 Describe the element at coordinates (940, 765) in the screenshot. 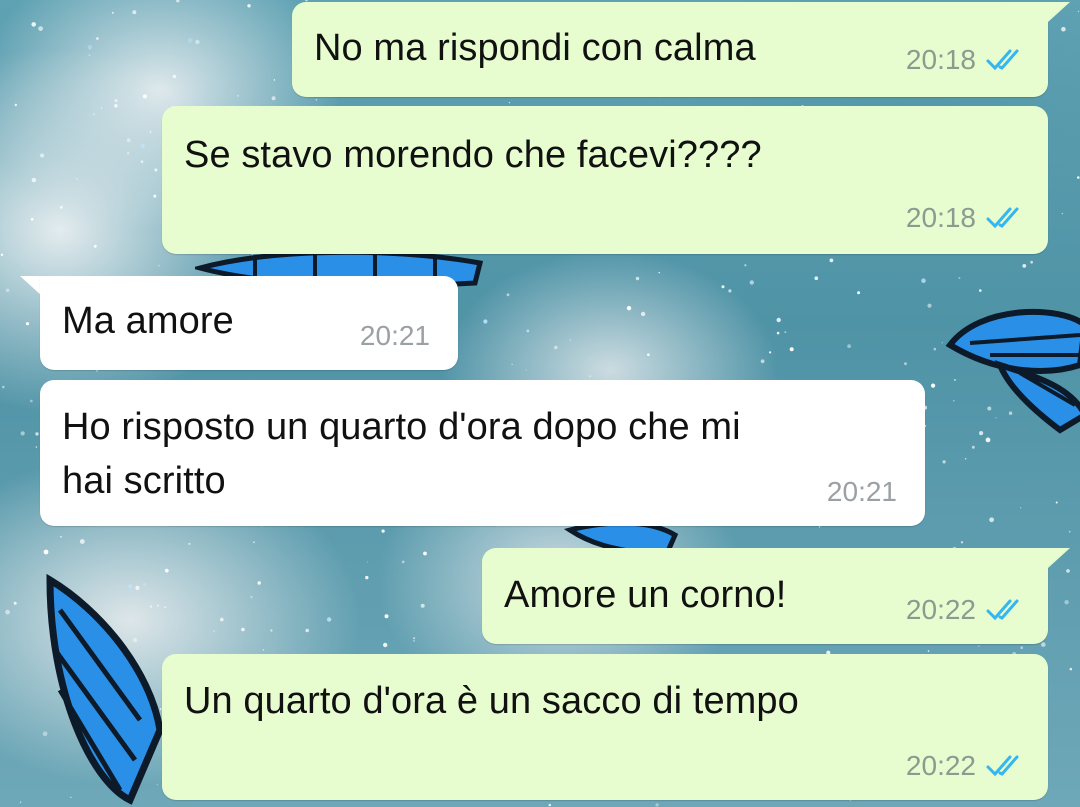

I see `message-time: 20:22` at that location.